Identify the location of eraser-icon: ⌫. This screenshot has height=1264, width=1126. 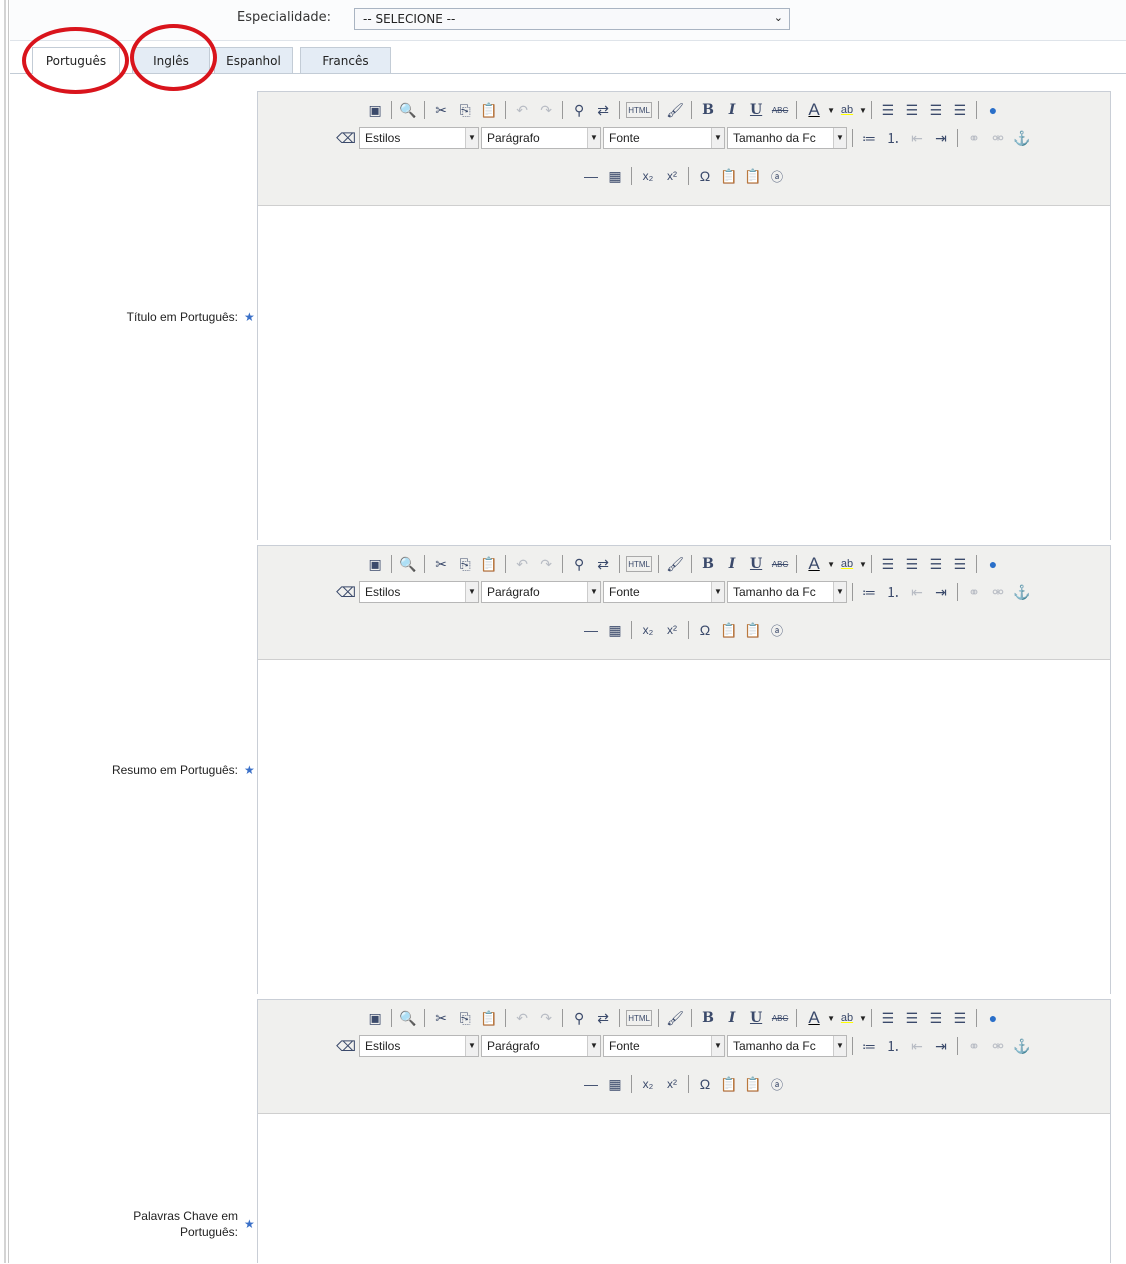
(346, 1046).